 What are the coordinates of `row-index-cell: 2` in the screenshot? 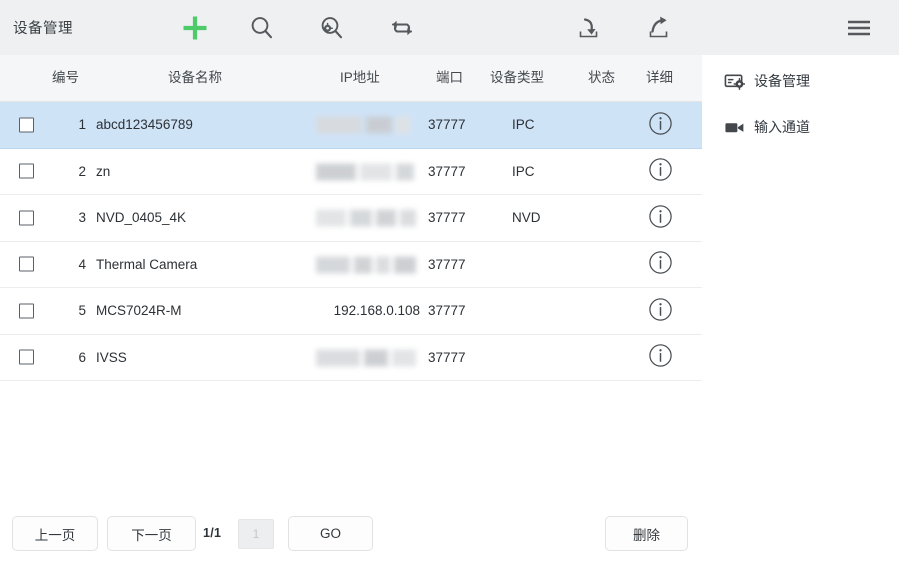 It's located at (82, 171).